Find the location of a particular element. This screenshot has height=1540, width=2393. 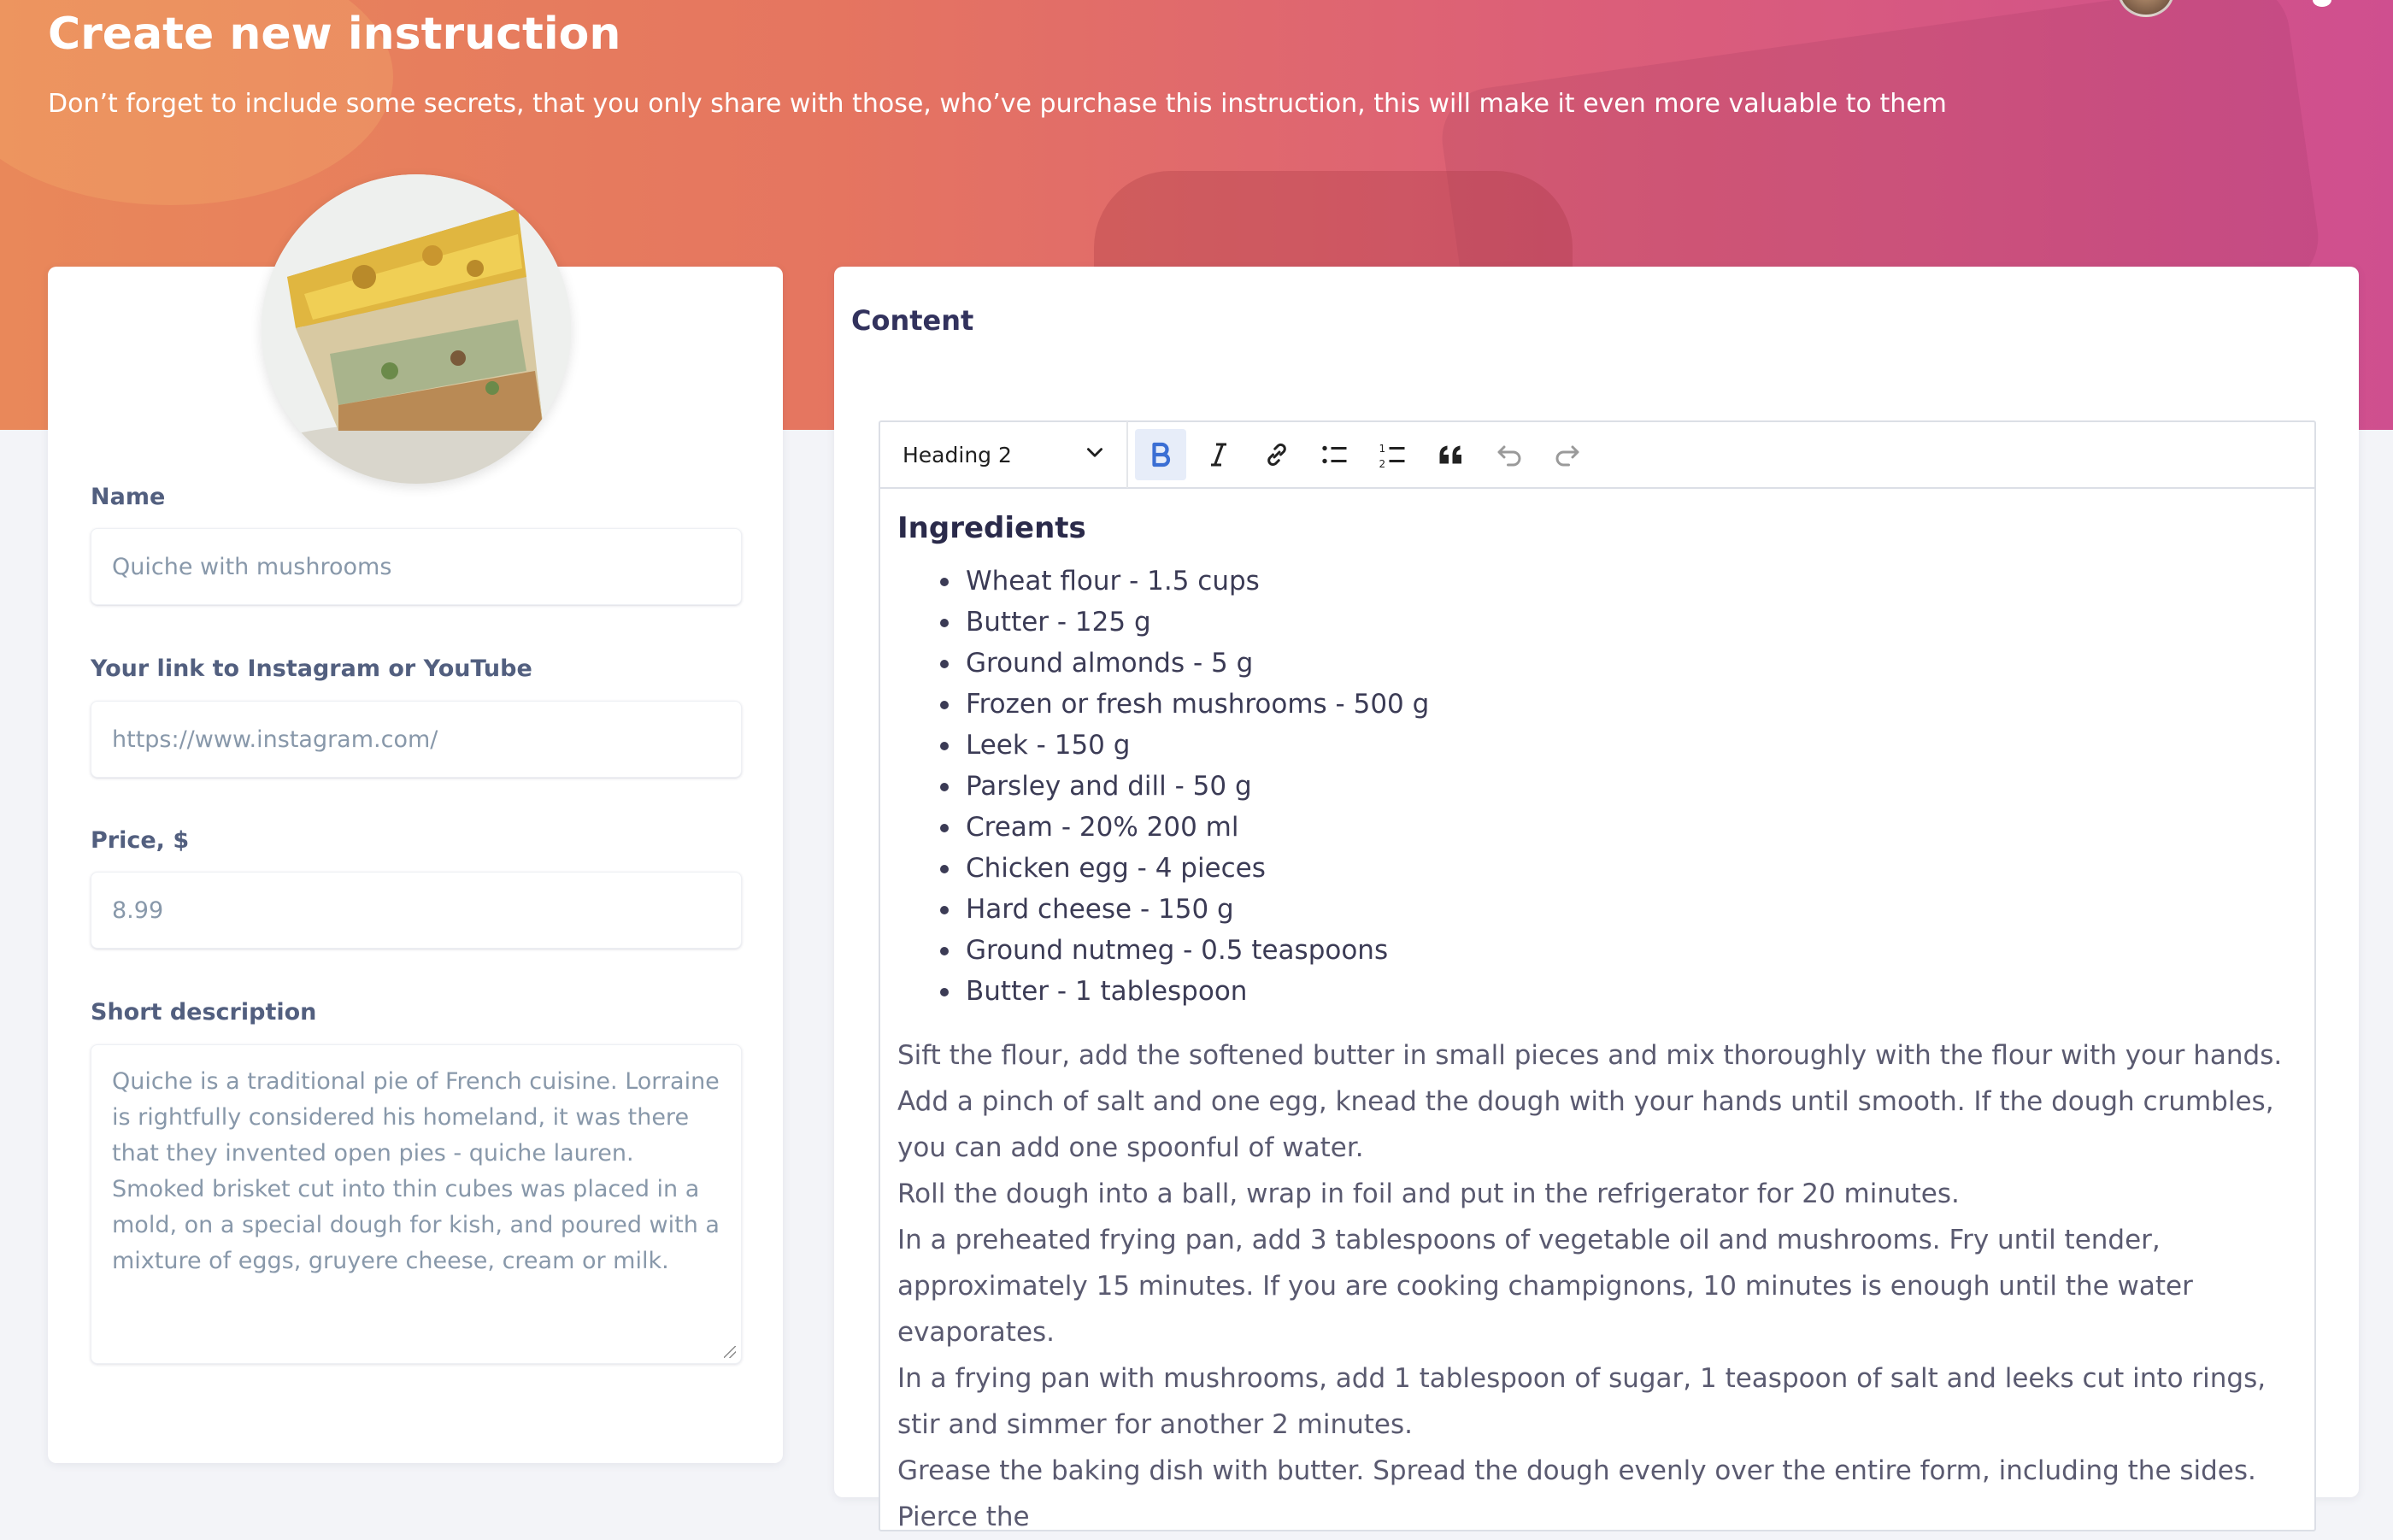

quiche-image is located at coordinates (417, 329).